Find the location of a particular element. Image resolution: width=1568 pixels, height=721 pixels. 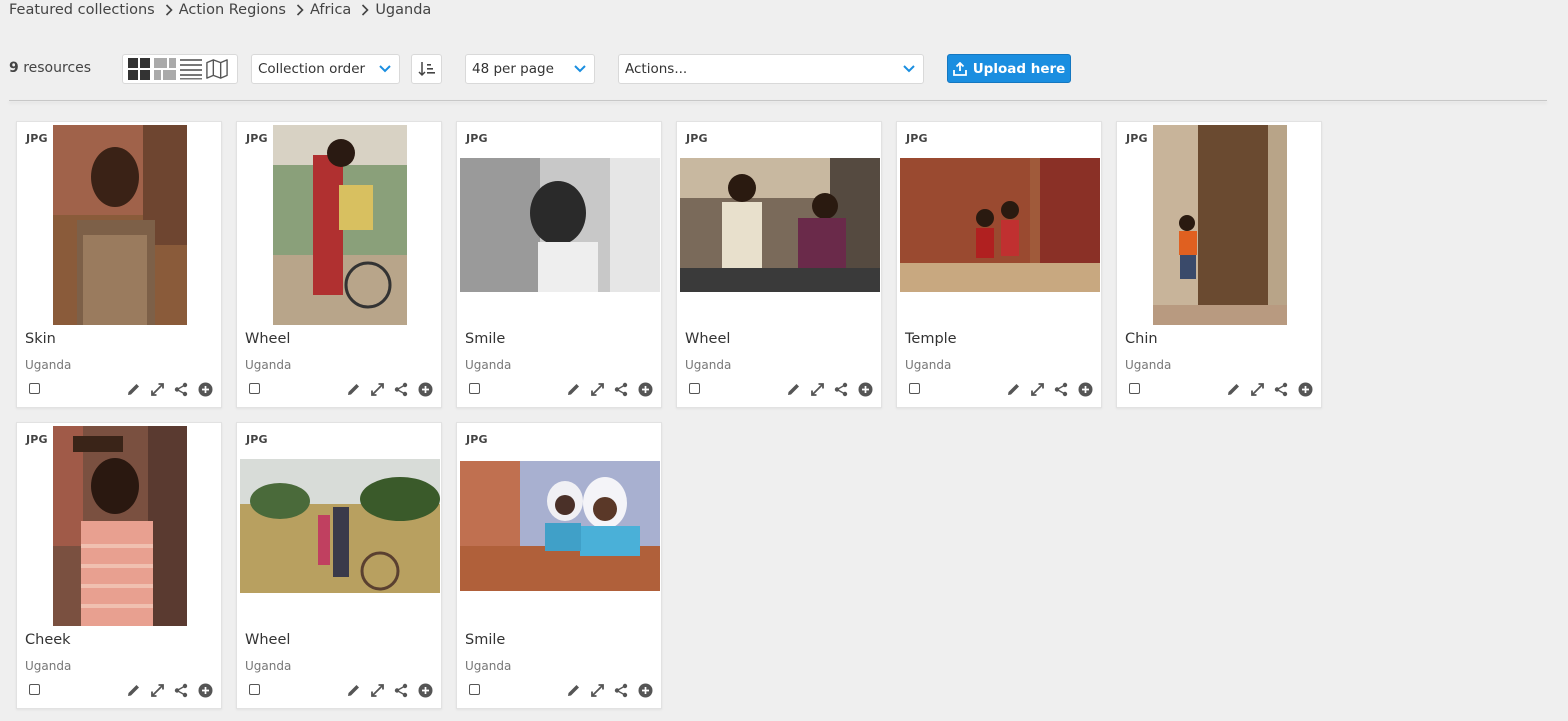

resource-card: JPG Chin Uganda is located at coordinates (1219, 264).